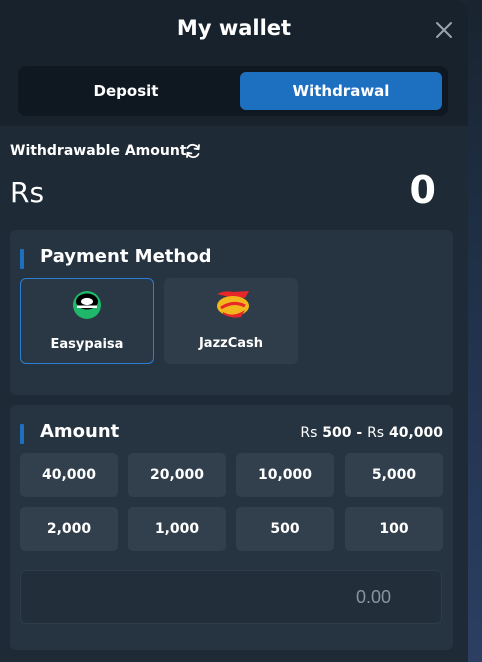 The height and width of the screenshot is (662, 482). I want to click on preset-amount-button: 500, so click(285, 529).